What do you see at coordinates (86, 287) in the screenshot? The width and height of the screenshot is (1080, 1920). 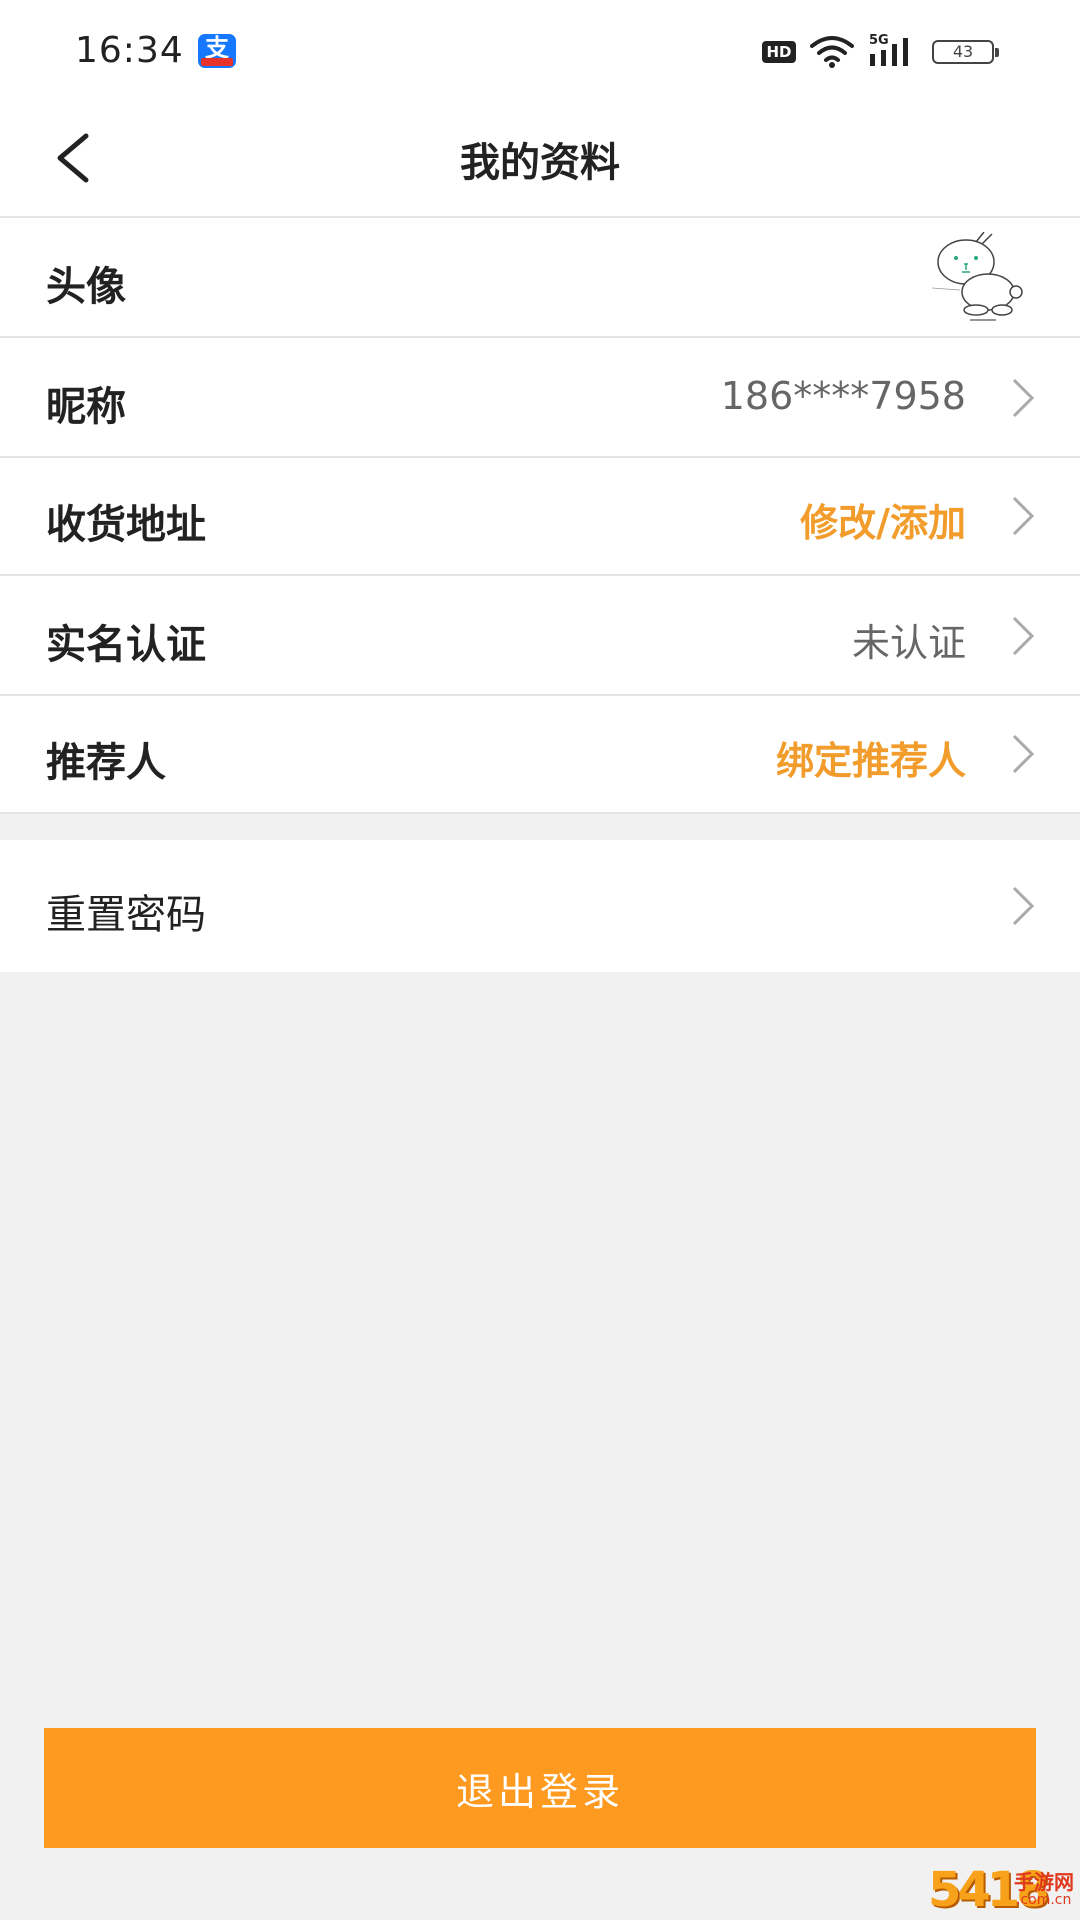 I see `avatar-label: 头像` at bounding box center [86, 287].